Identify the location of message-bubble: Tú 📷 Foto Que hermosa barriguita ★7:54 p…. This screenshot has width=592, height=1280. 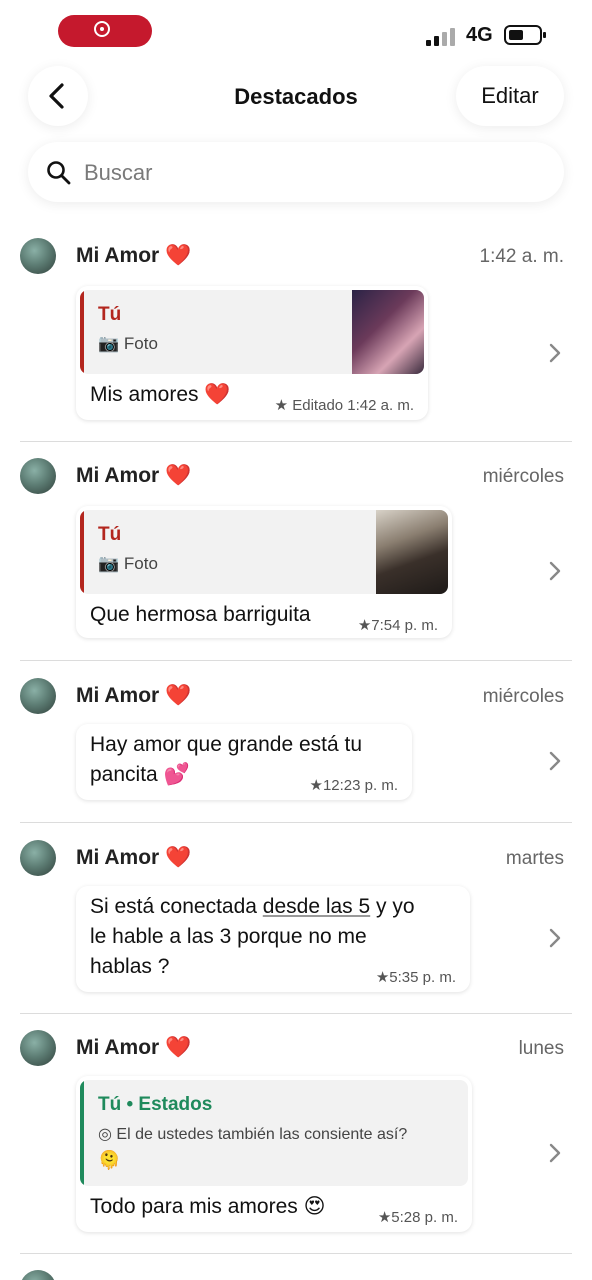
(264, 572).